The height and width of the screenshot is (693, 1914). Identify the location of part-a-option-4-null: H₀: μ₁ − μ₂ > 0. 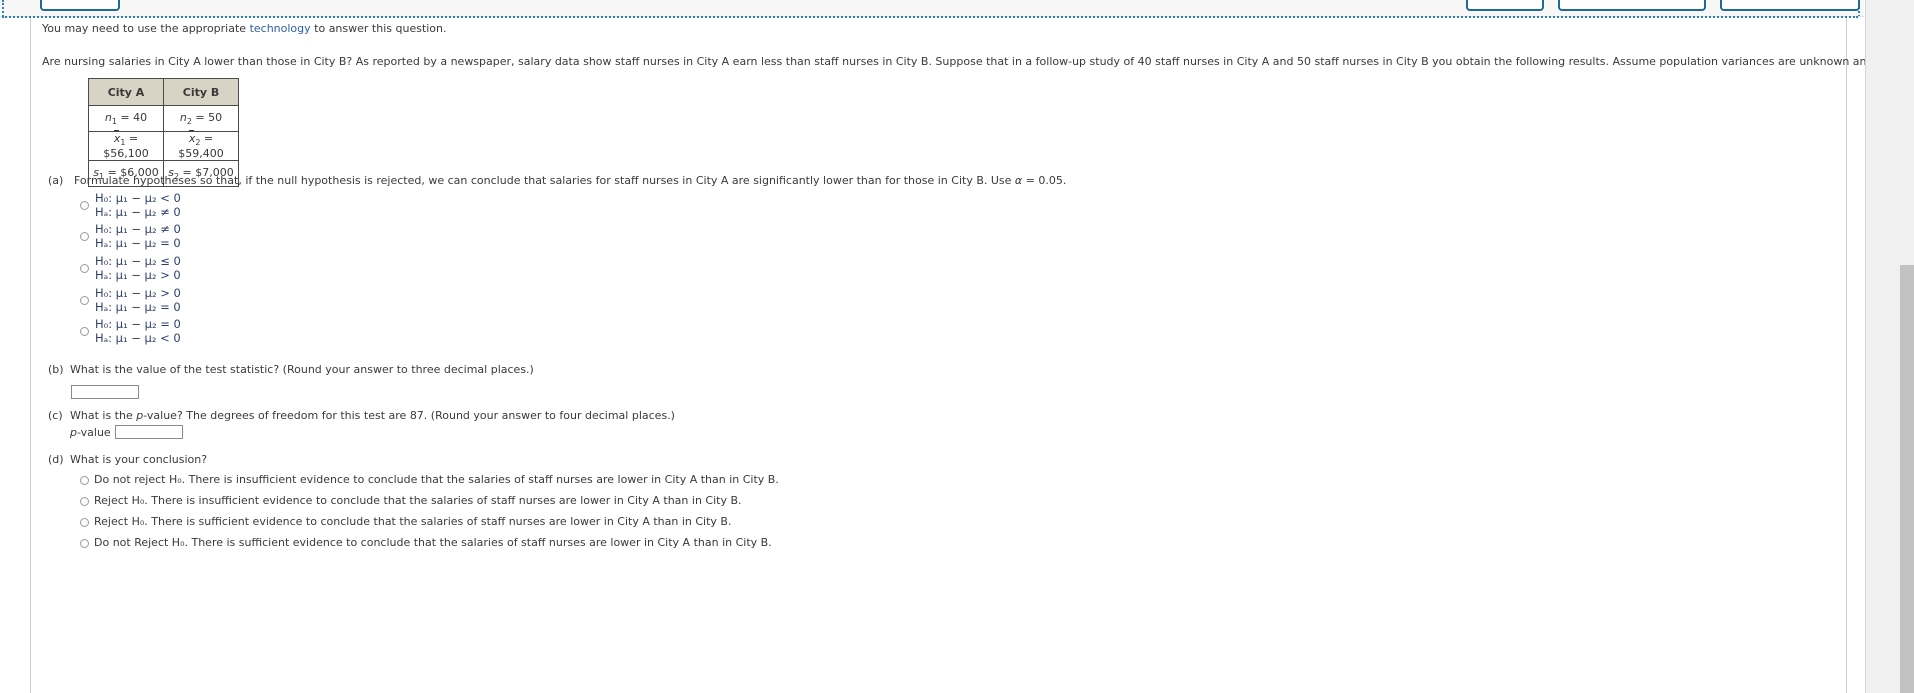
(138, 293).